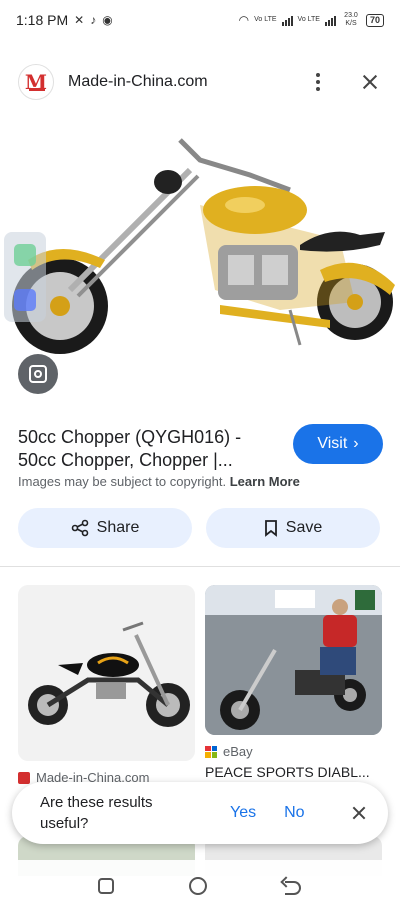 The height and width of the screenshot is (911, 400). What do you see at coordinates (42, 20) in the screenshot?
I see `status-time: 1:18 PM` at bounding box center [42, 20].